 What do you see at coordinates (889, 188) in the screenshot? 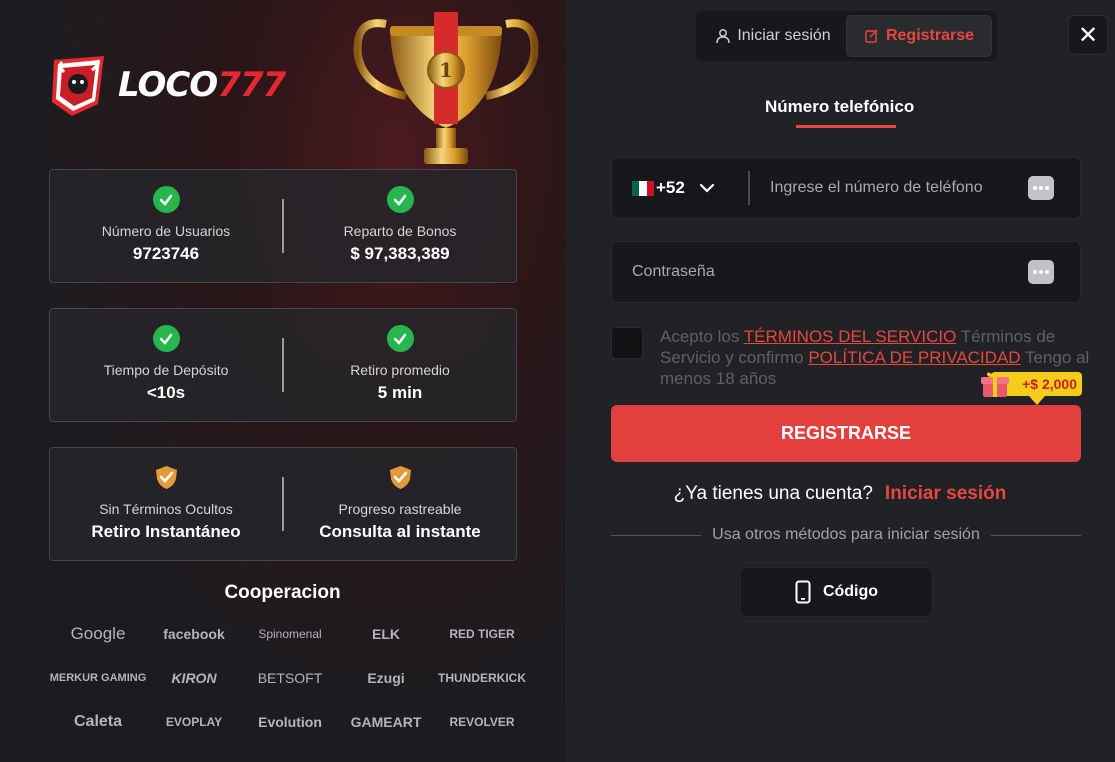
I see `phone-input` at bounding box center [889, 188].